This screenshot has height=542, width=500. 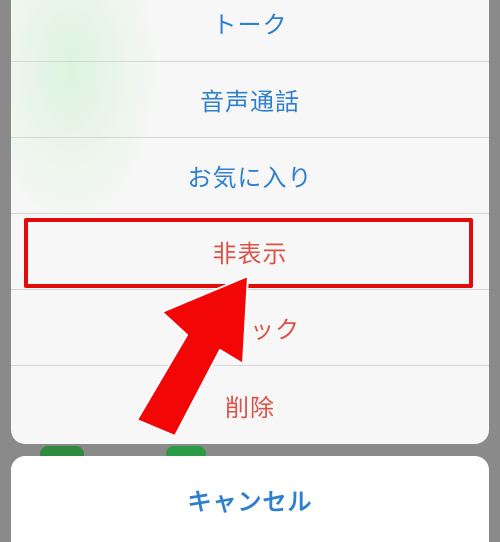 What do you see at coordinates (250, 405) in the screenshot?
I see `delete-action-button: 削除` at bounding box center [250, 405].